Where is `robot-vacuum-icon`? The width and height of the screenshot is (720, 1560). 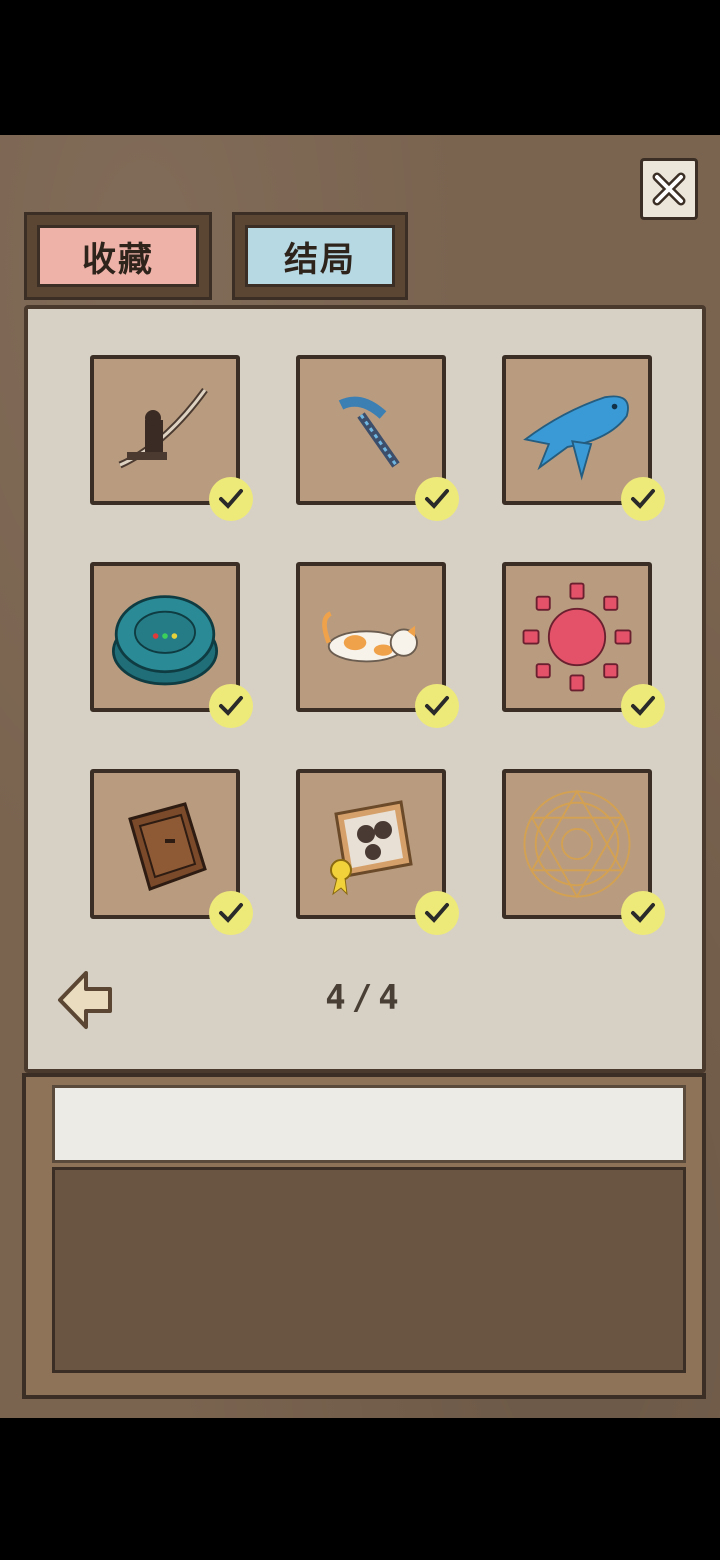
robot-vacuum-icon is located at coordinates (165, 640).